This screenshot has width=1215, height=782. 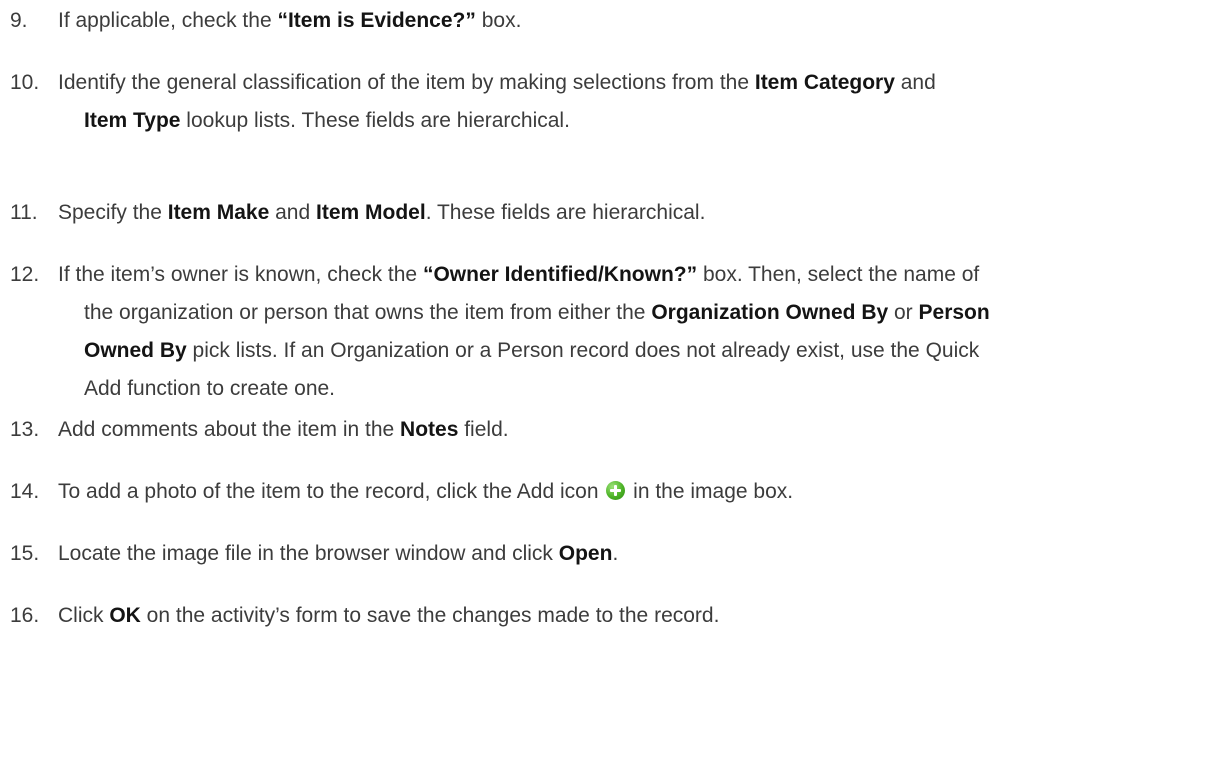 I want to click on step-number: 15., so click(x=25, y=553).